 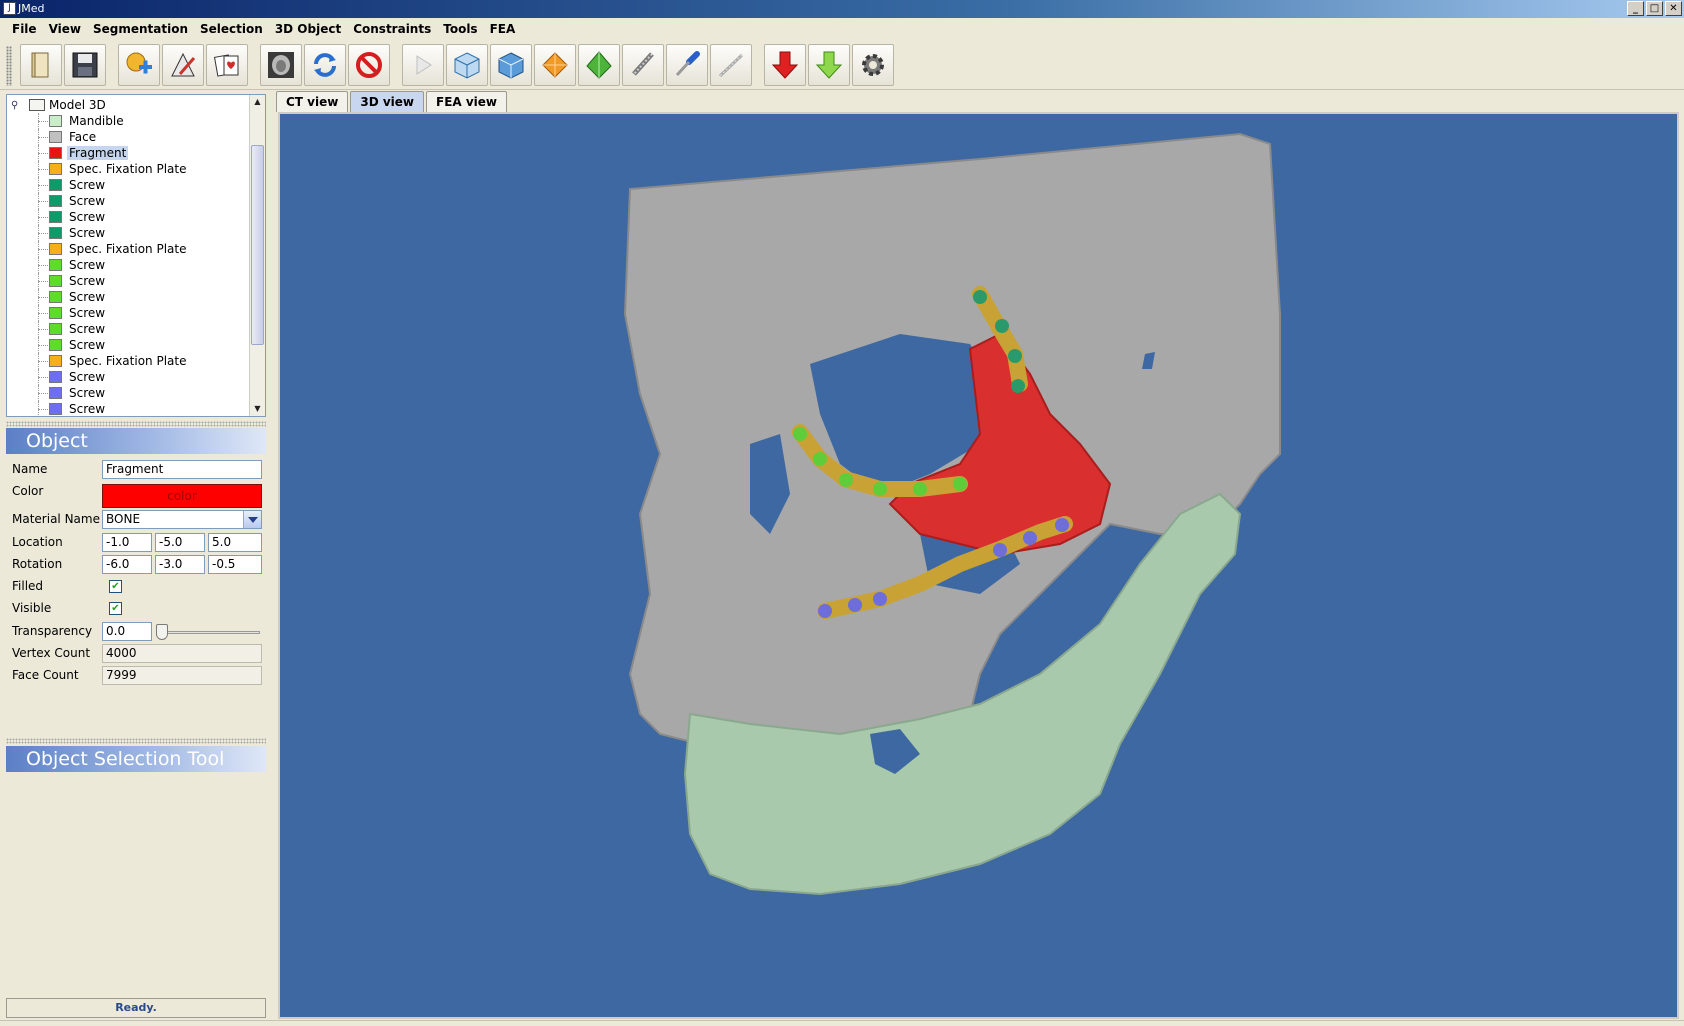 I want to click on screw-button, so click(x=643, y=65).